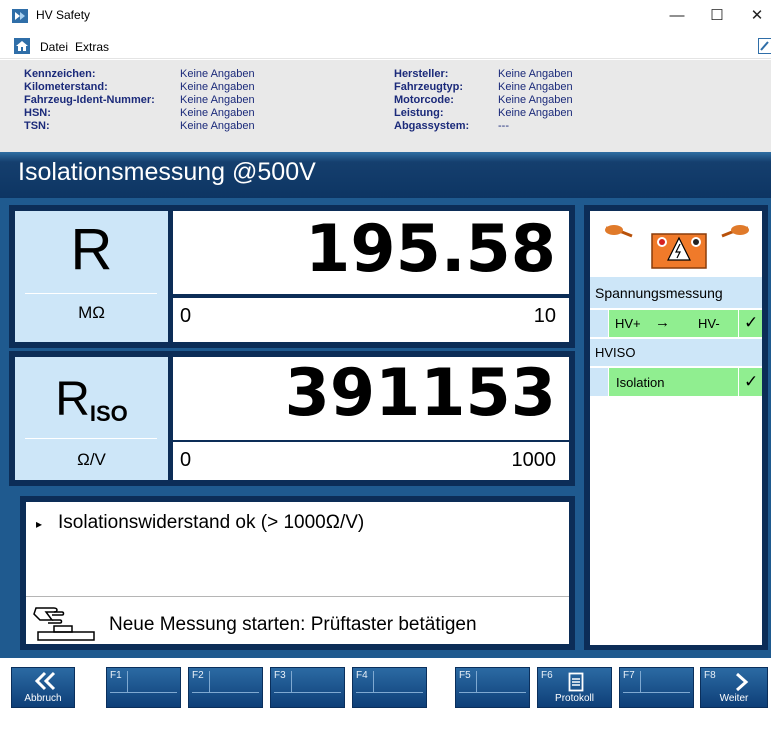  Describe the element at coordinates (385, 46) in the screenshot. I see `menu-bar` at that location.